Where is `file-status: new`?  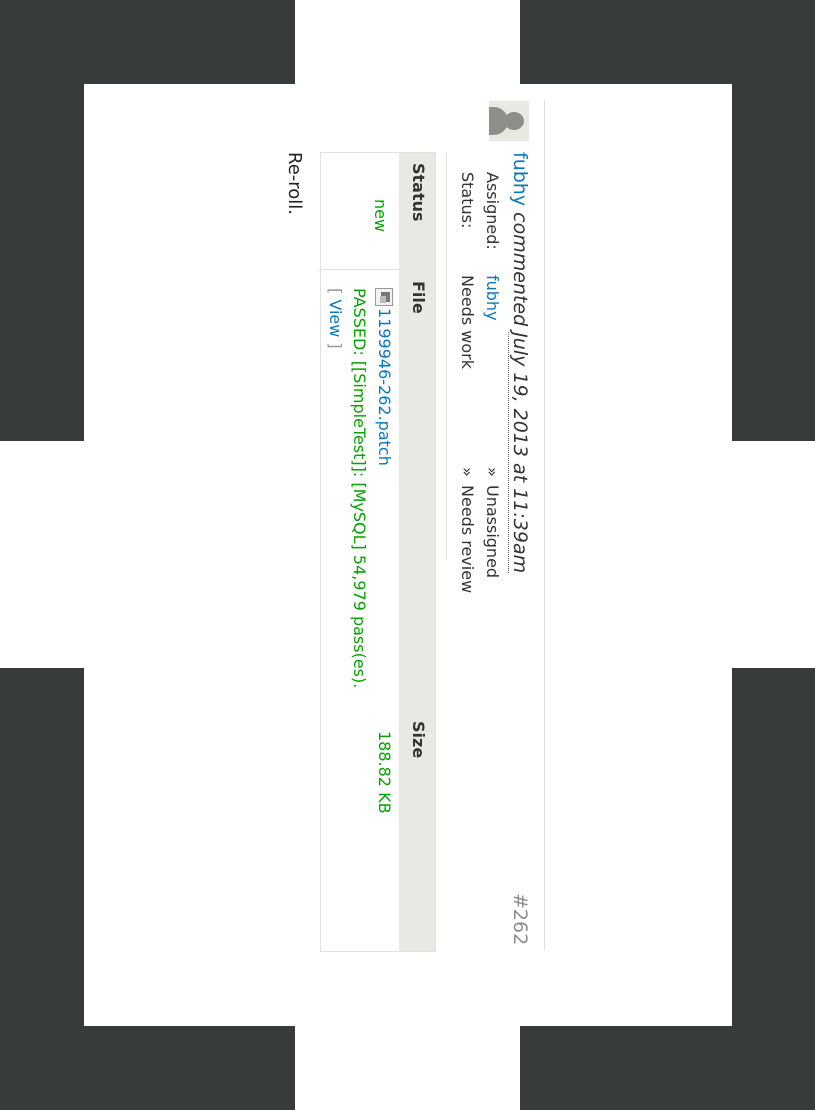 file-status: new is located at coordinates (380, 216).